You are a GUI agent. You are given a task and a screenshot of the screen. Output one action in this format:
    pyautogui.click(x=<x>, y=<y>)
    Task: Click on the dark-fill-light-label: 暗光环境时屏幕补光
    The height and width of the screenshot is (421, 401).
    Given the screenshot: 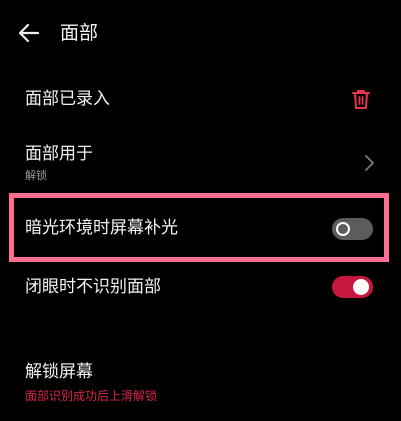 What is the action you would take?
    pyautogui.click(x=101, y=228)
    